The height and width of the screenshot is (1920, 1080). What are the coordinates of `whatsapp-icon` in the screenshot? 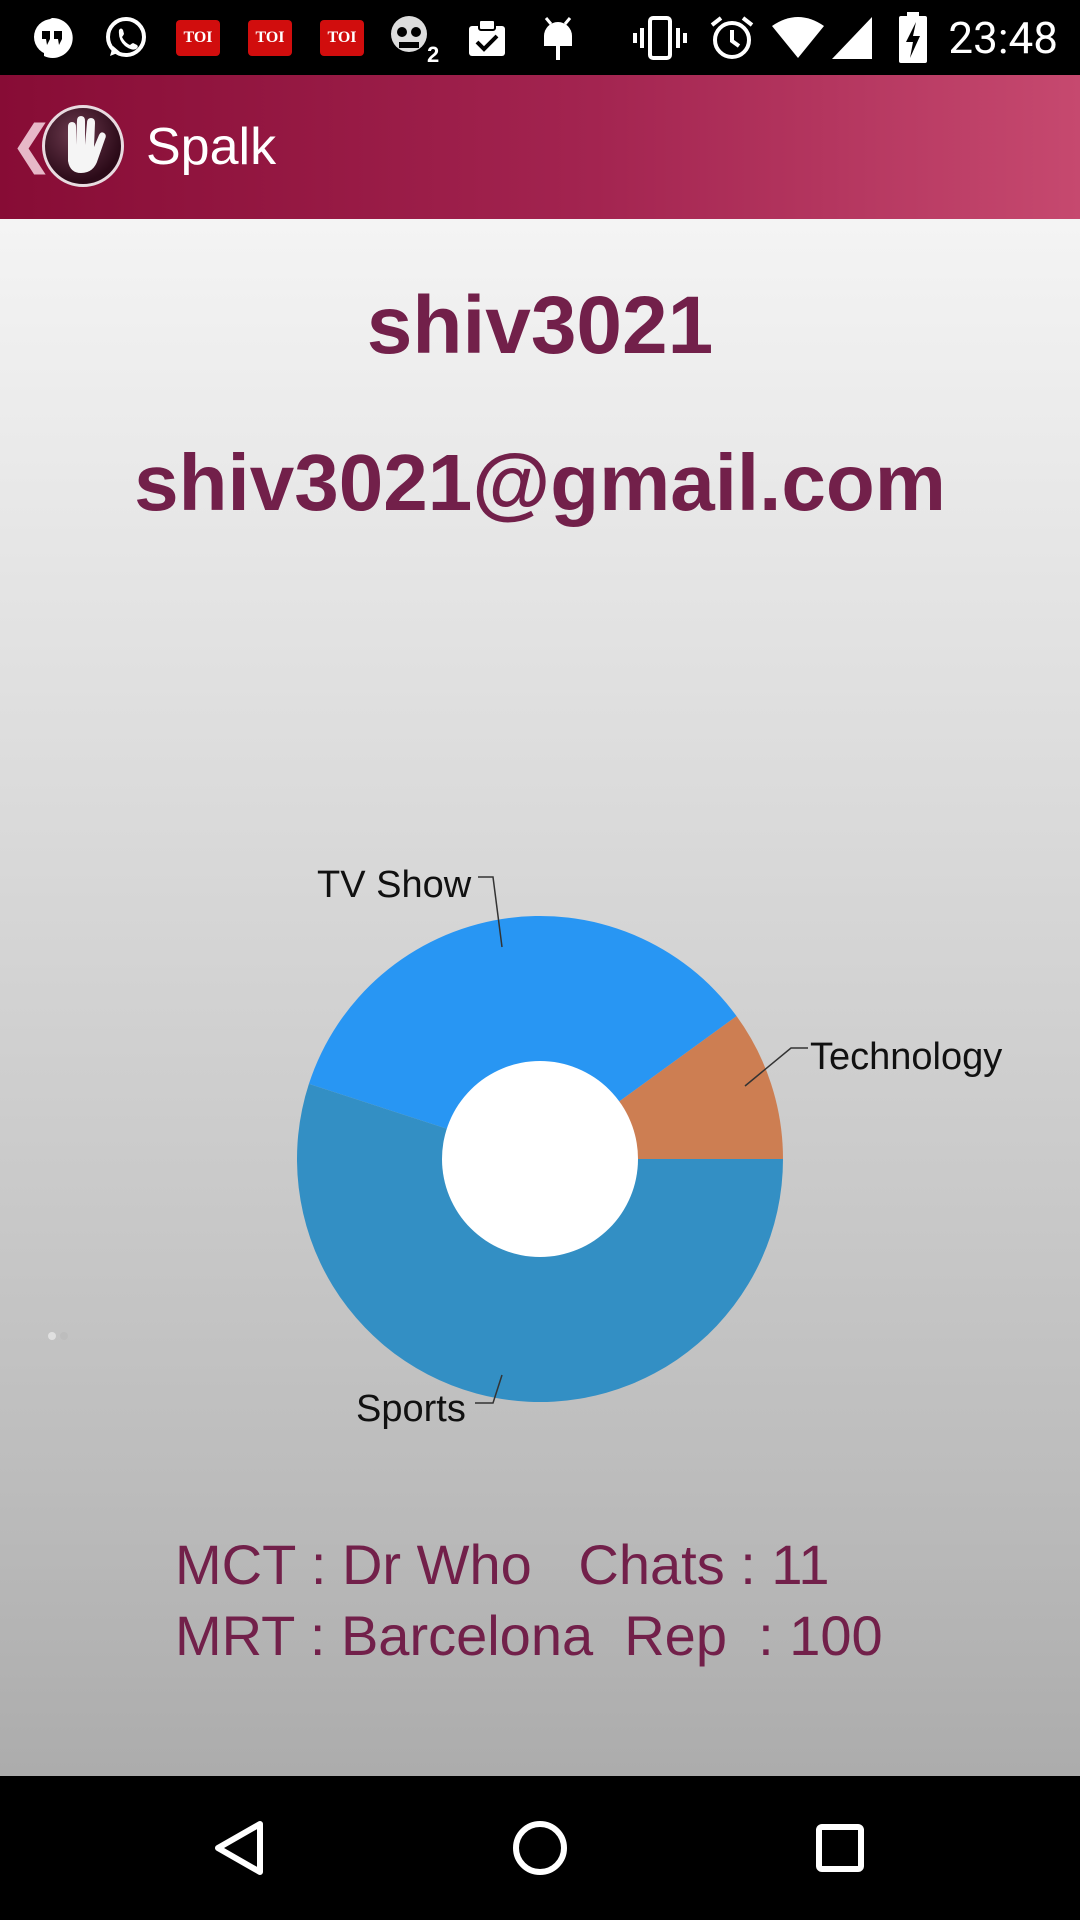 It's located at (126, 38).